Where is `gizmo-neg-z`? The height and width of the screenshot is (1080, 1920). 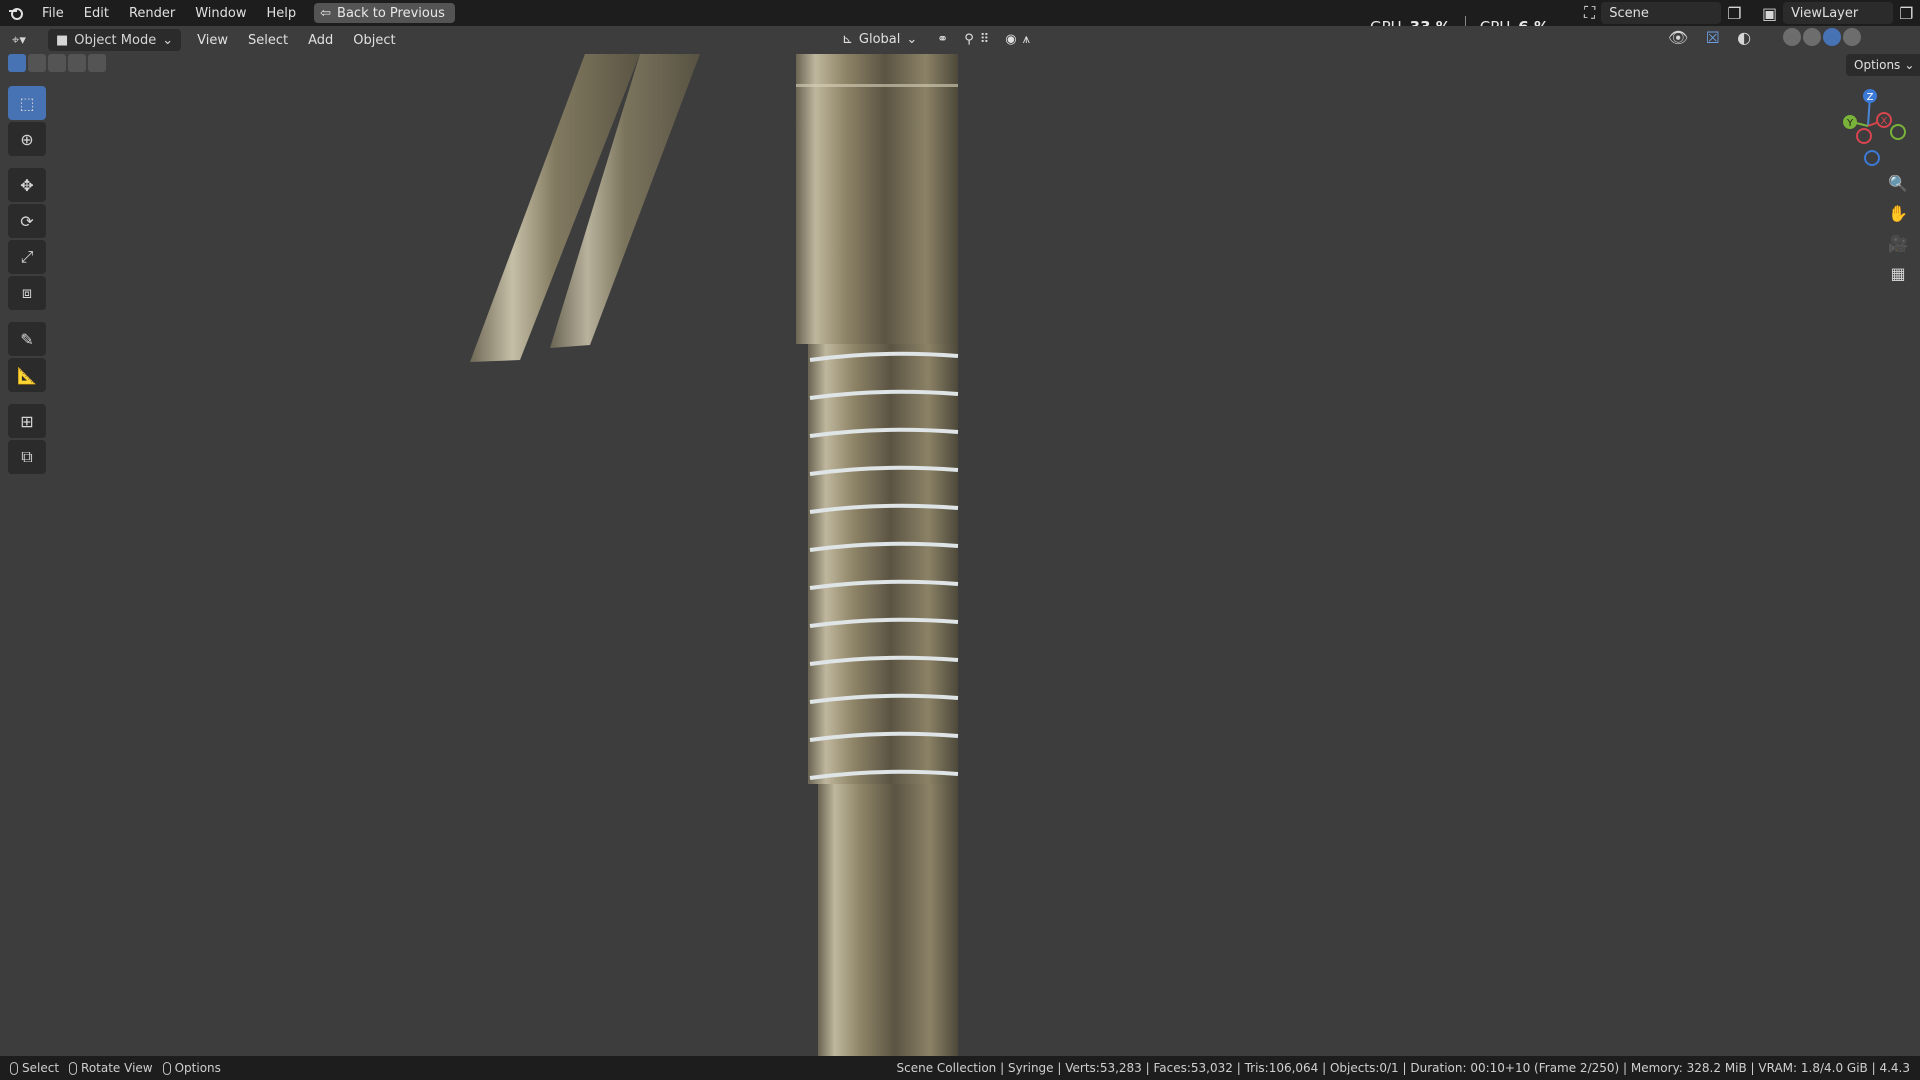
gizmo-neg-z is located at coordinates (1872, 158).